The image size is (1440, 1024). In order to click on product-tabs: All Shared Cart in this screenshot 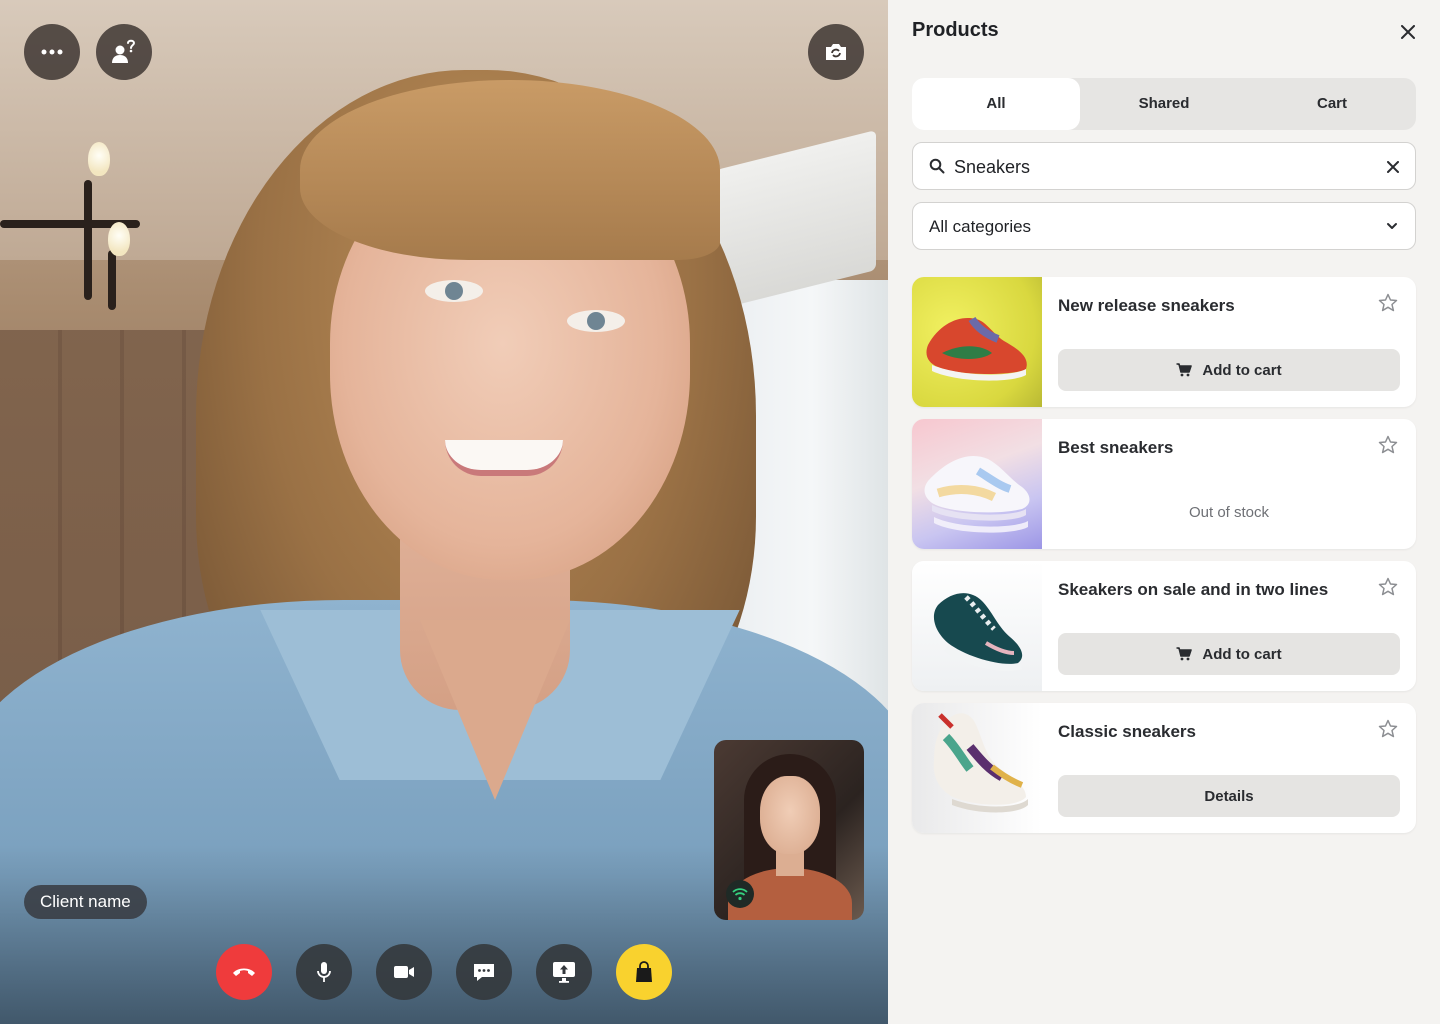, I will do `click(1164, 104)`.